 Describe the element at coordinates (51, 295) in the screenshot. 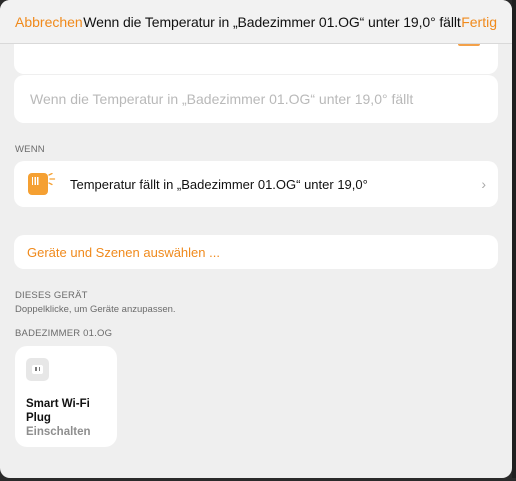

I see `this-device-section-label: DIESES GERÄT` at that location.